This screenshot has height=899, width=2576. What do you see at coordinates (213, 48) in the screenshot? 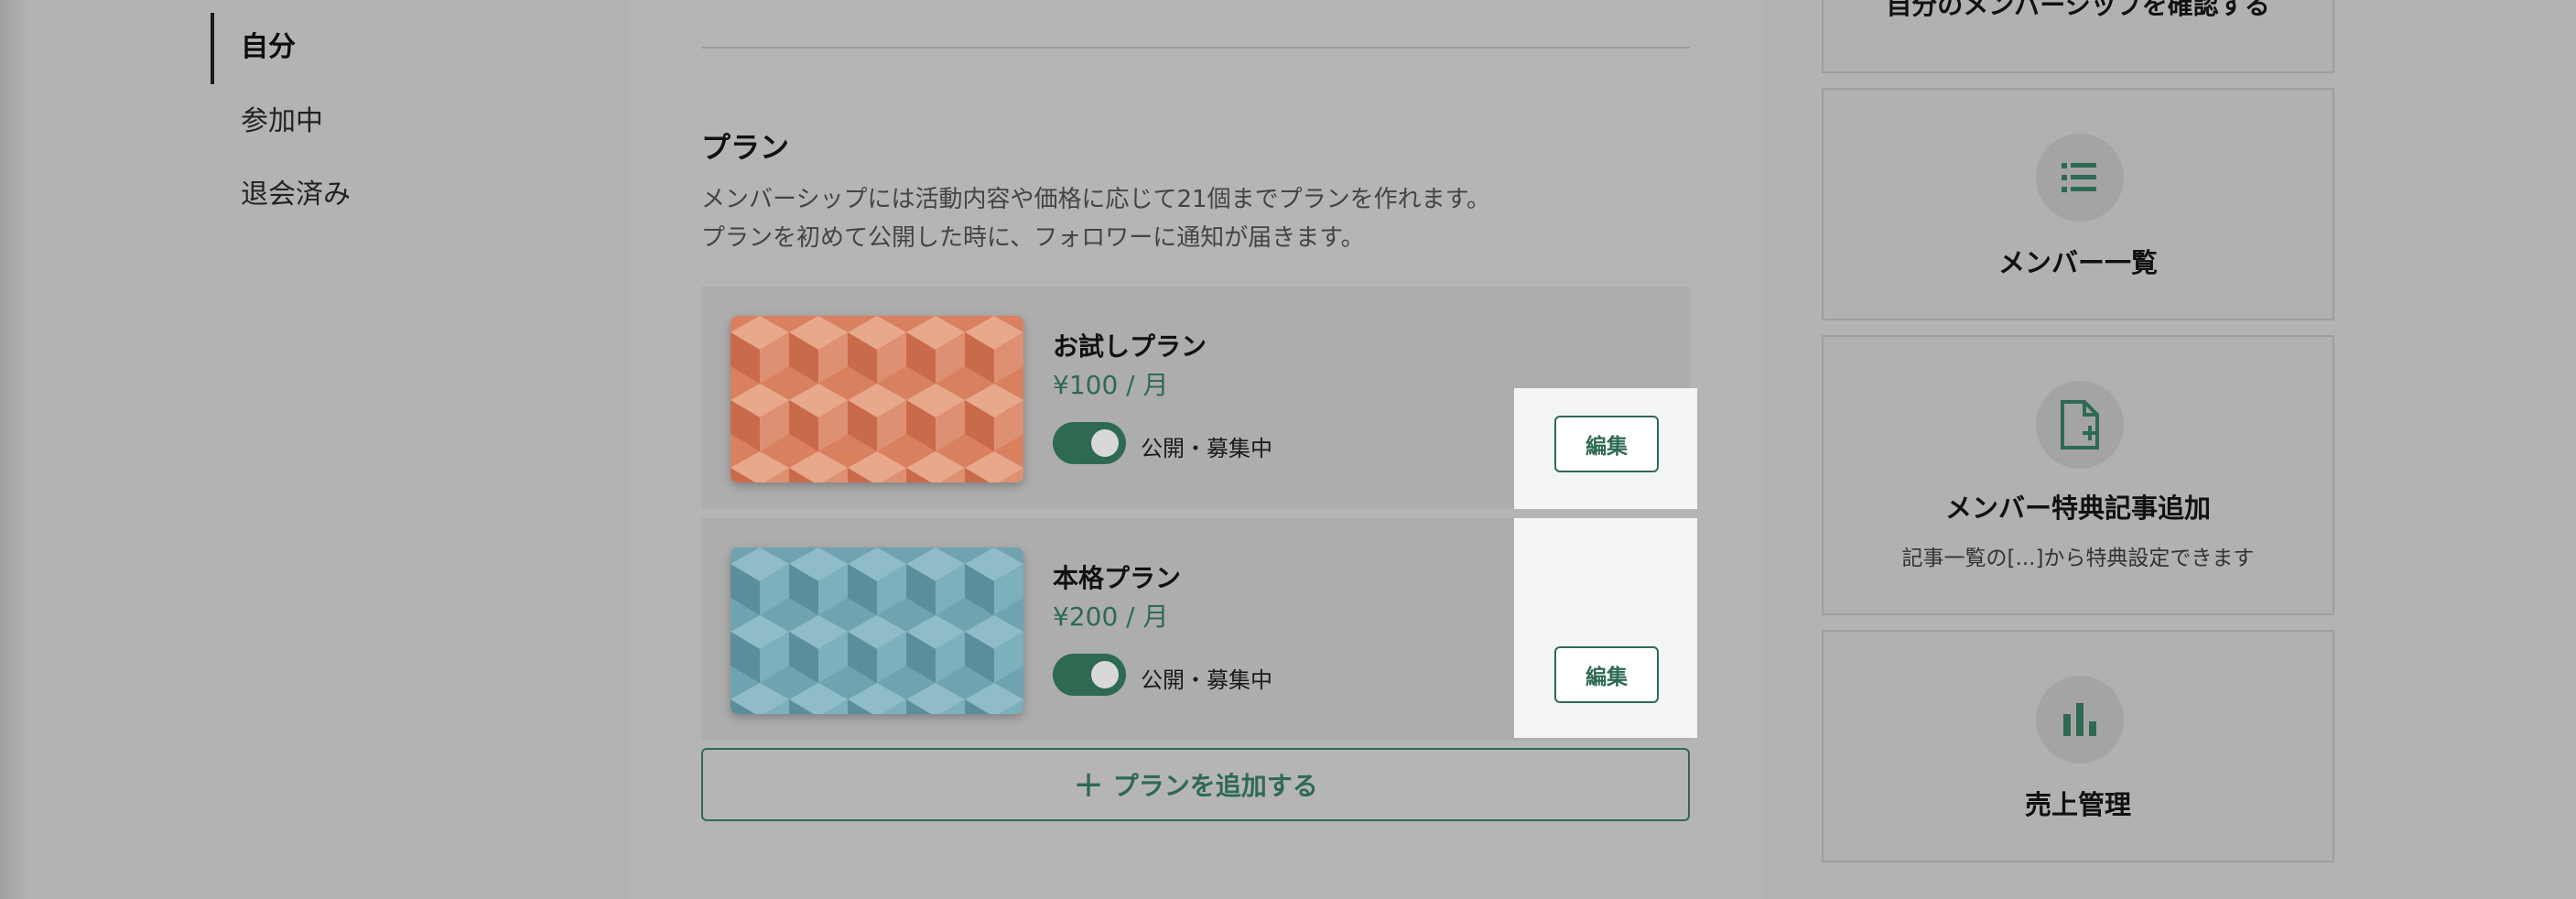
I see `nav-active-indicator` at bounding box center [213, 48].